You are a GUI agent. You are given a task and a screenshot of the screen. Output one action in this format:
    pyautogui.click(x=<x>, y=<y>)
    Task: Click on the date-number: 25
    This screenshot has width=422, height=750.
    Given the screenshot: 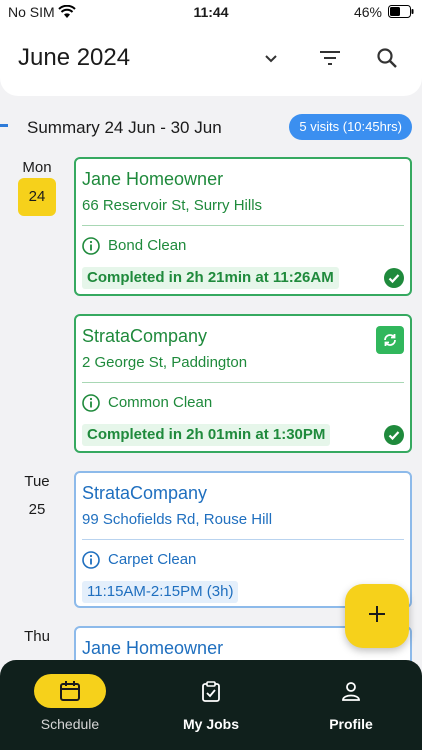 What is the action you would take?
    pyautogui.click(x=37, y=510)
    